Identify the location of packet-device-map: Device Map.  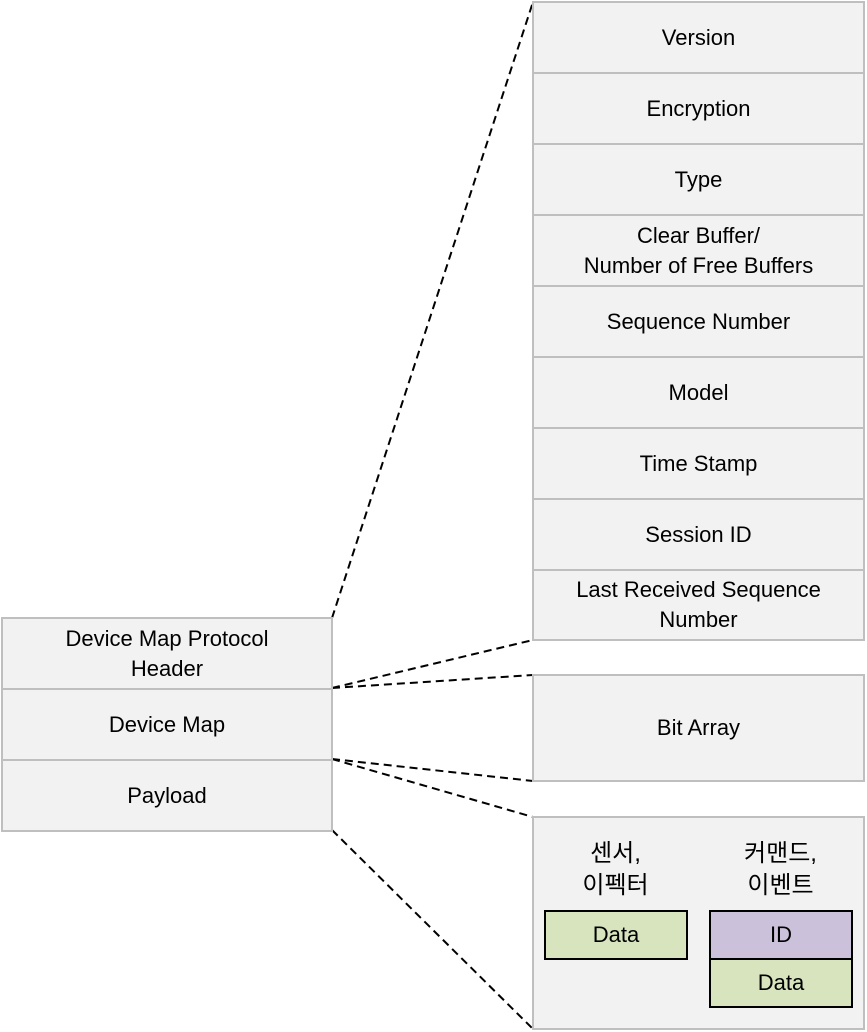
(167, 724).